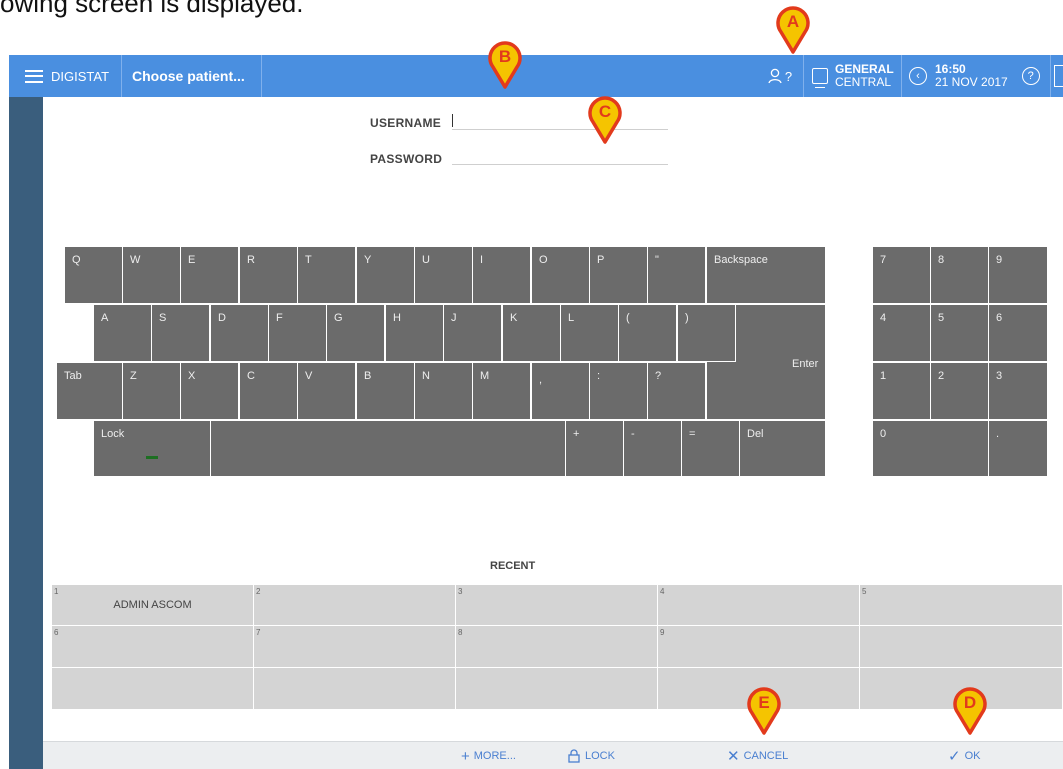 The width and height of the screenshot is (1063, 769). Describe the element at coordinates (501, 275) in the screenshot. I see `key-i: I` at that location.